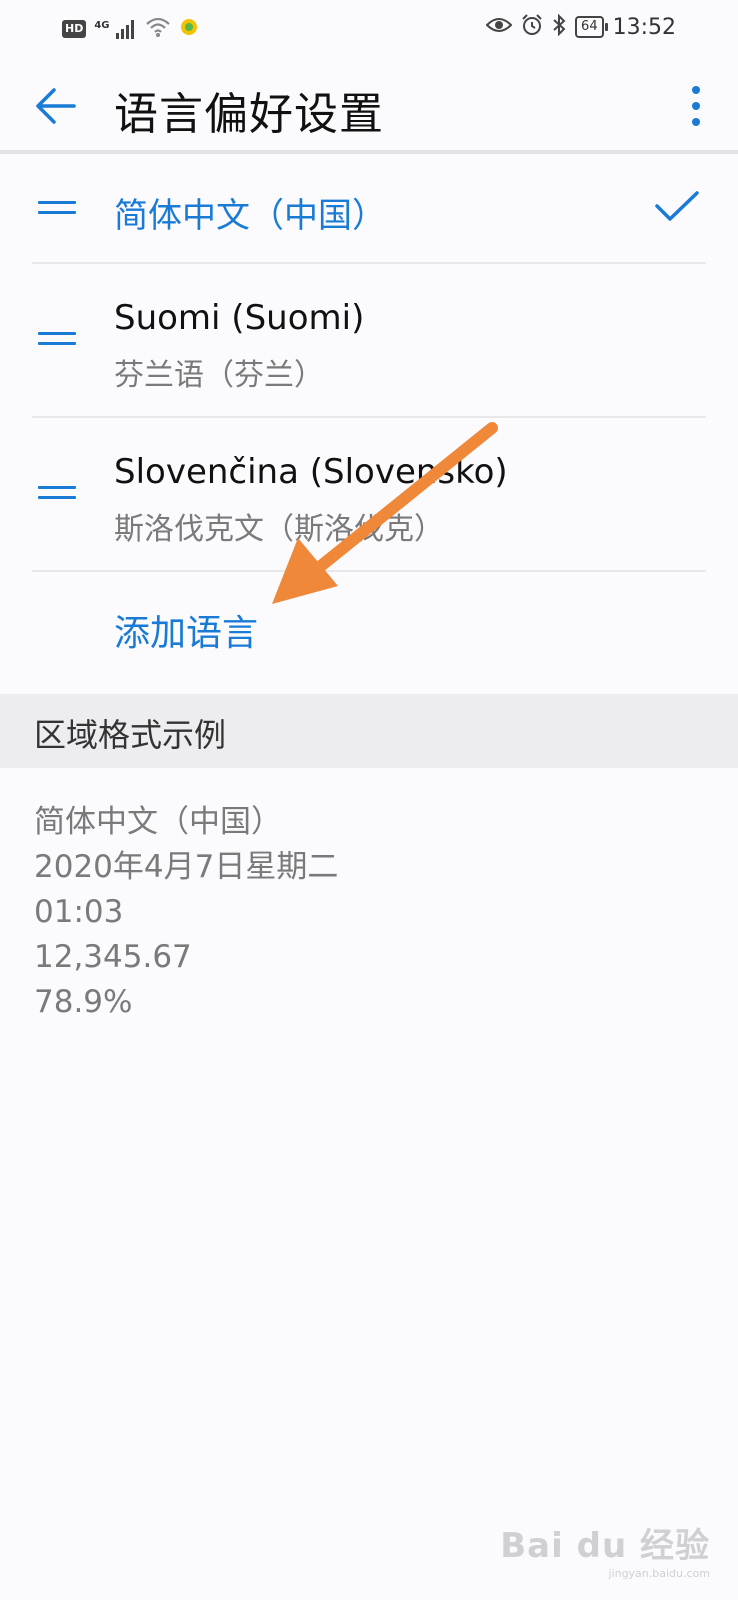 This screenshot has width=738, height=1600. What do you see at coordinates (605, 1546) in the screenshot?
I see `watermark-logo: Bai du 经验` at bounding box center [605, 1546].